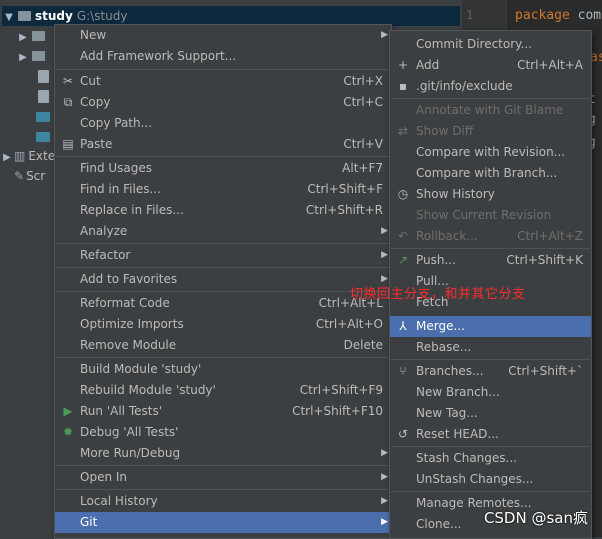 This screenshot has height=539, width=602. Describe the element at coordinates (223, 35) in the screenshot. I see `menu-item-new: New ▶` at that location.